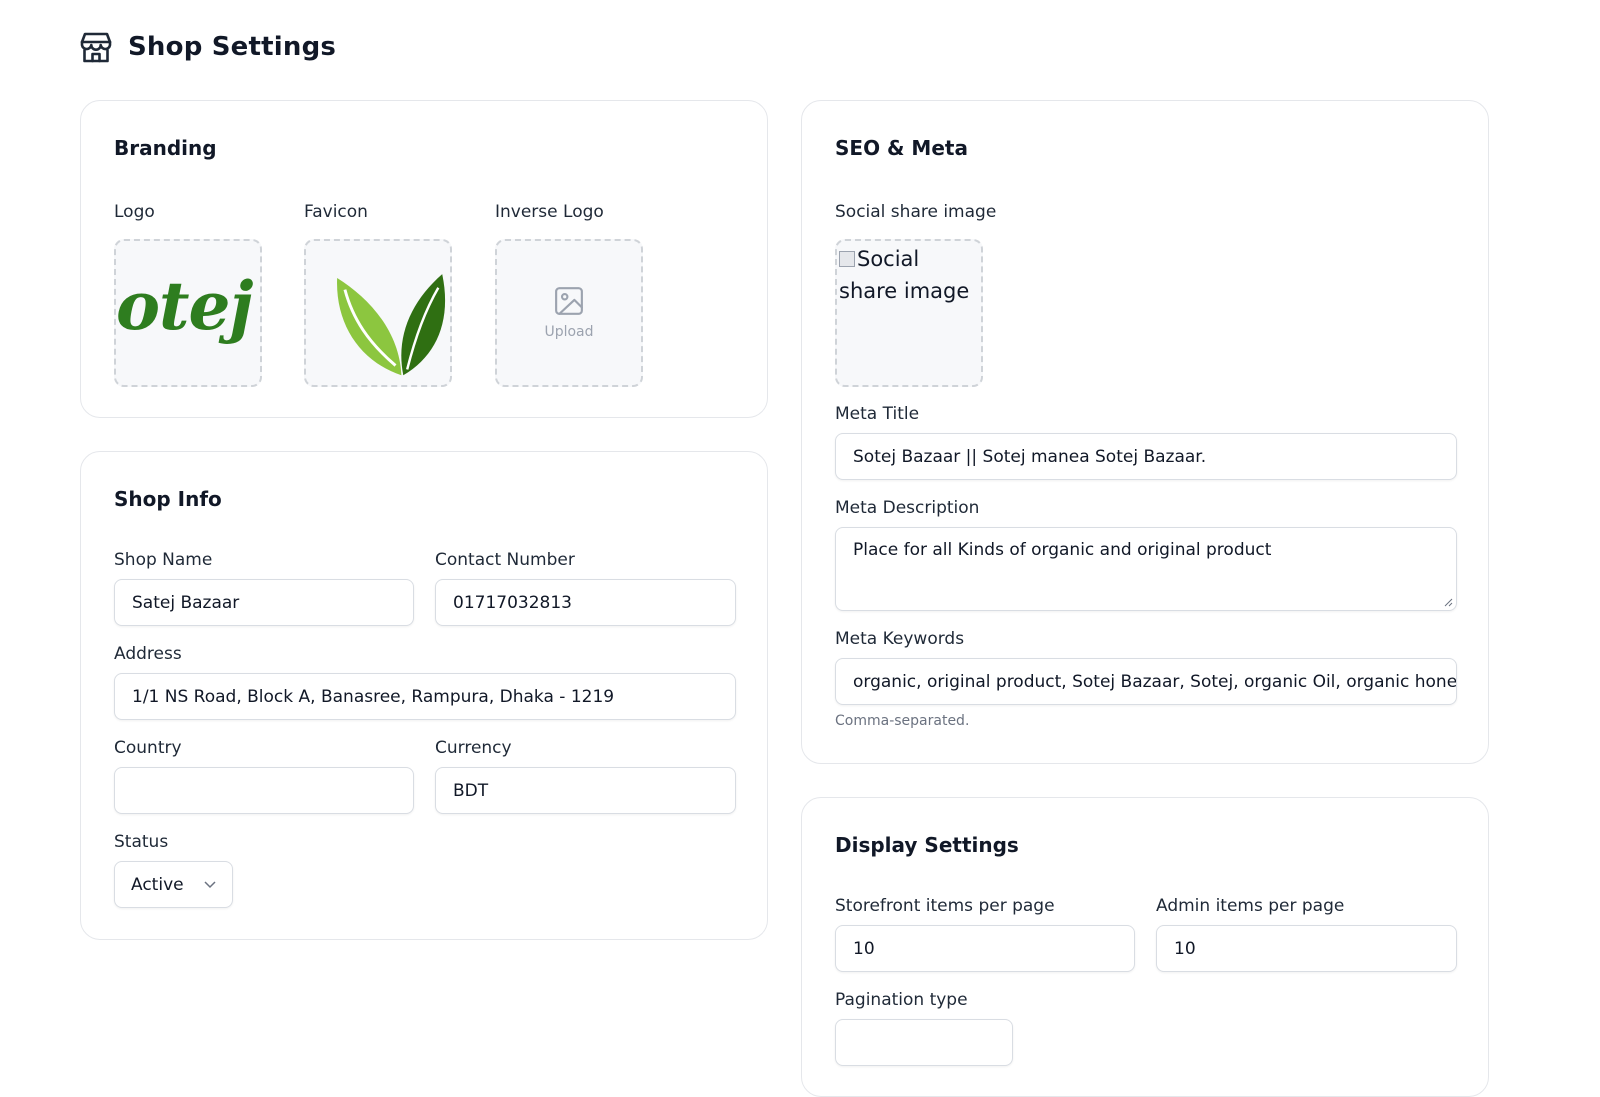  Describe the element at coordinates (473, 748) in the screenshot. I see `currency-label: Currency` at that location.